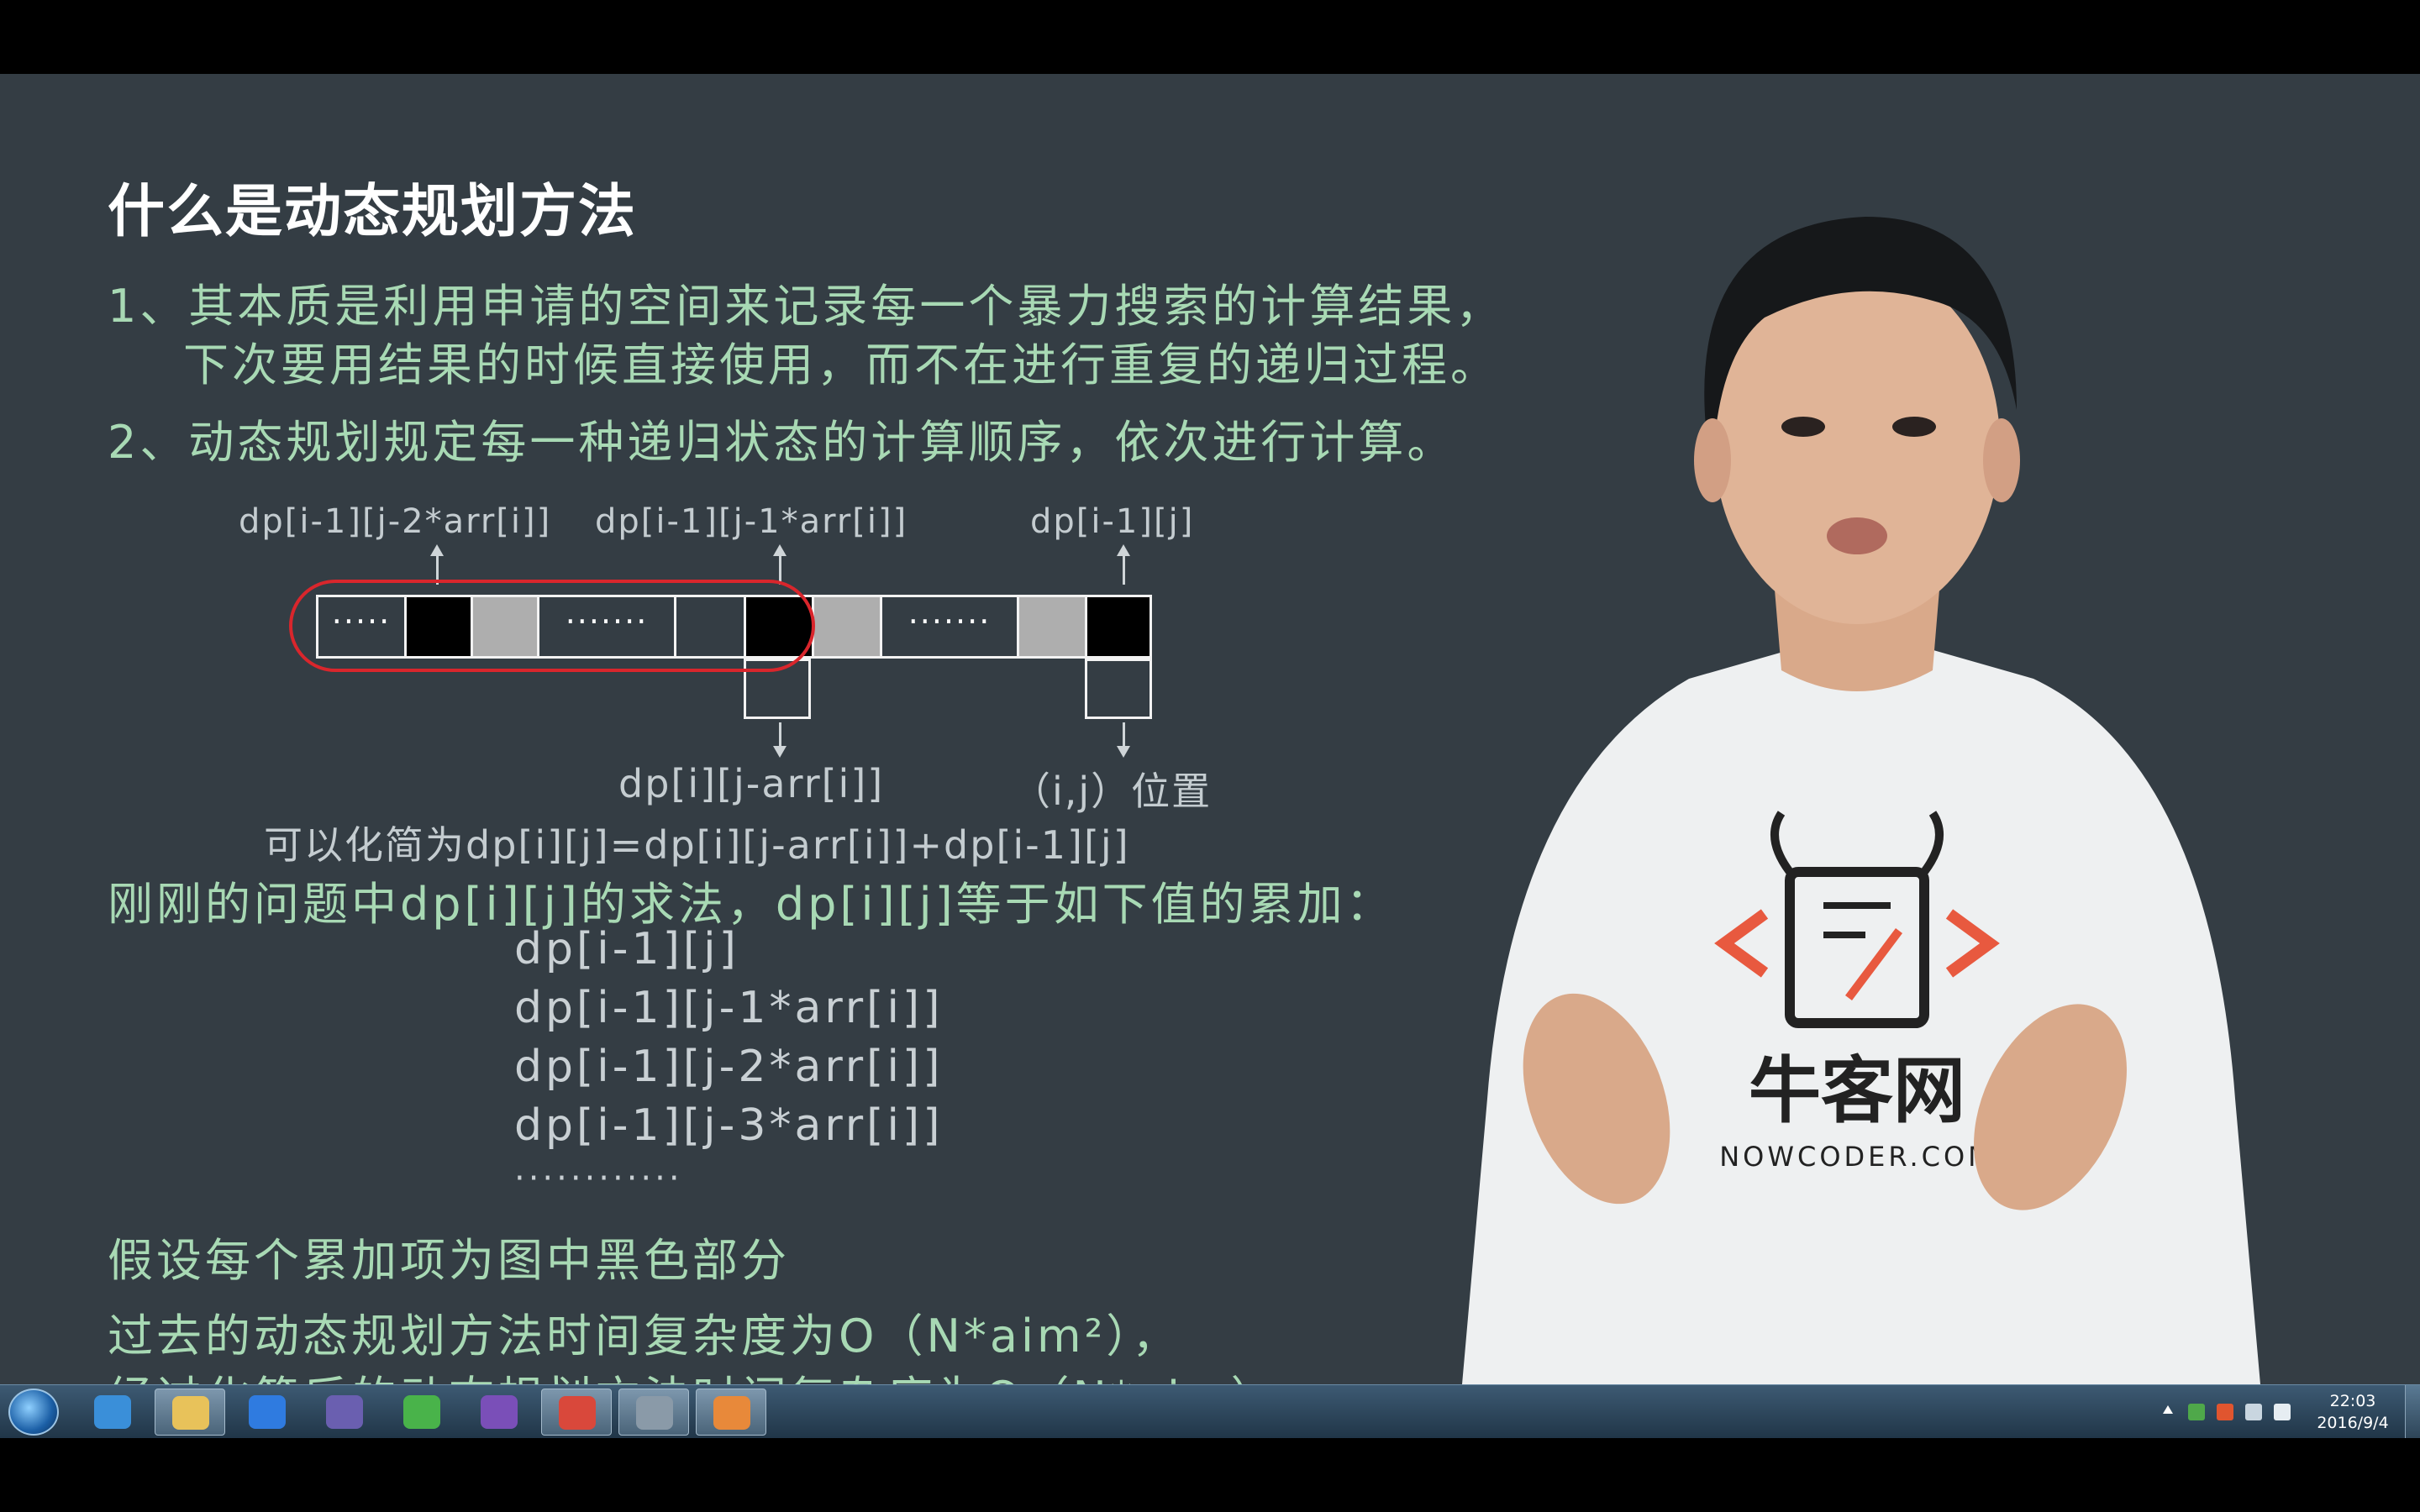 This screenshot has width=2420, height=1512. What do you see at coordinates (2253, 1412) in the screenshot?
I see `network-tray-icon` at bounding box center [2253, 1412].